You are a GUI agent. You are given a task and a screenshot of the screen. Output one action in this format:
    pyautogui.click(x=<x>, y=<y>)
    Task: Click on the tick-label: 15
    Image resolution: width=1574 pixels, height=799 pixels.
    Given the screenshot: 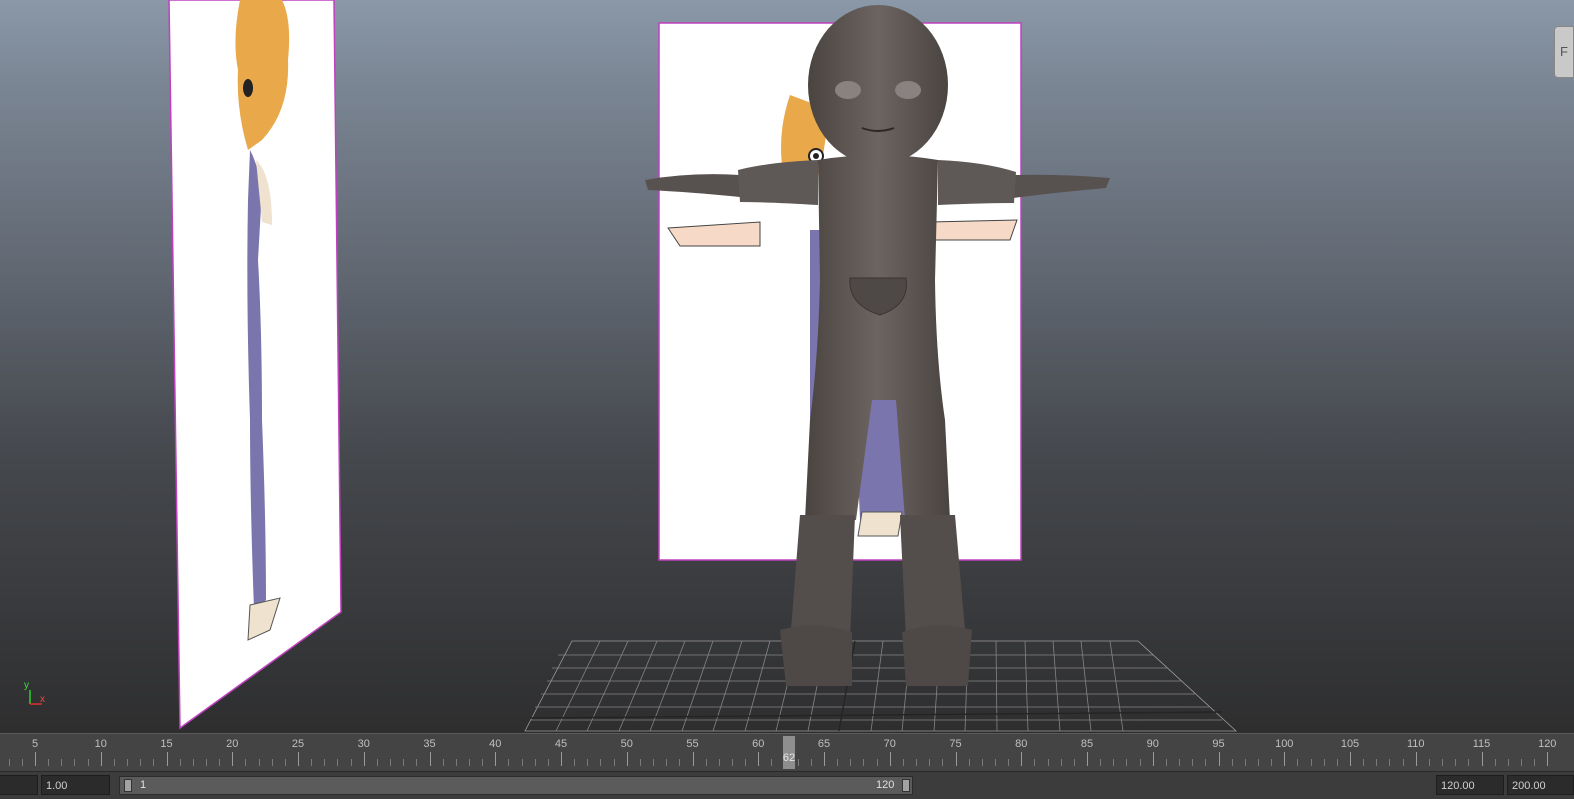 What is the action you would take?
    pyautogui.click(x=166, y=744)
    